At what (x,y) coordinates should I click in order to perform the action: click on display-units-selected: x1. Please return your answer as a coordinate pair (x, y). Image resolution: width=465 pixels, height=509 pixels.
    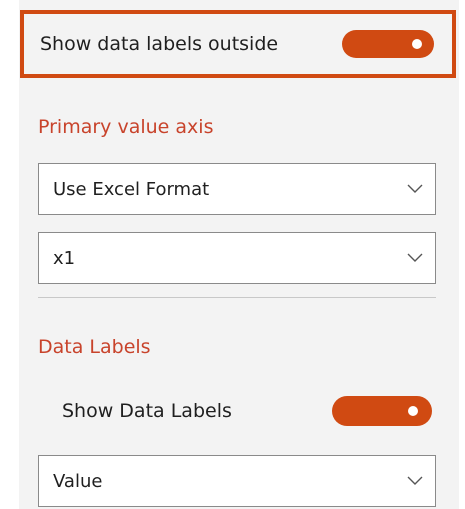
    Looking at the image, I should click on (64, 258).